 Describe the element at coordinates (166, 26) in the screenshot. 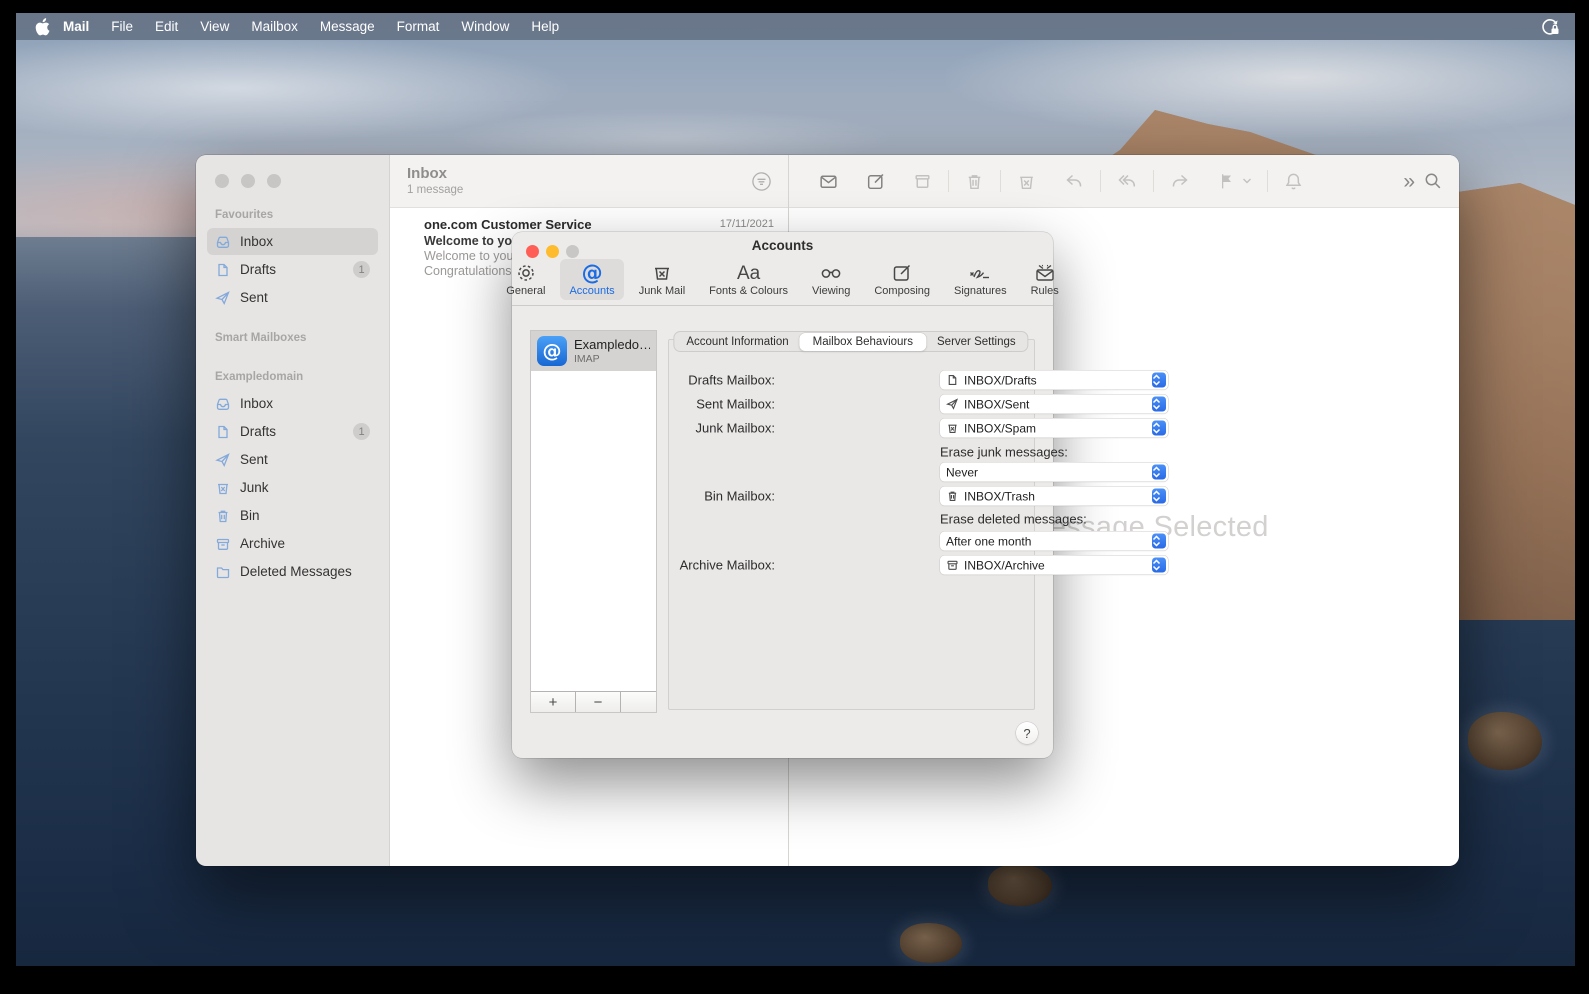

I see `menu-edit: Edit` at that location.